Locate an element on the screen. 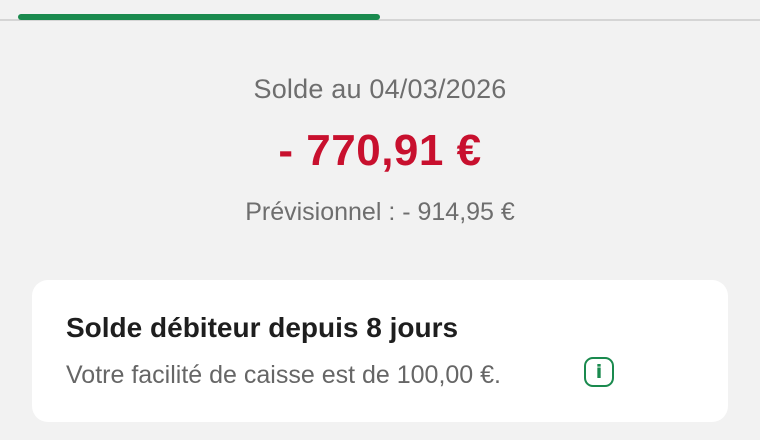  active-tab-indicator is located at coordinates (199, 17).